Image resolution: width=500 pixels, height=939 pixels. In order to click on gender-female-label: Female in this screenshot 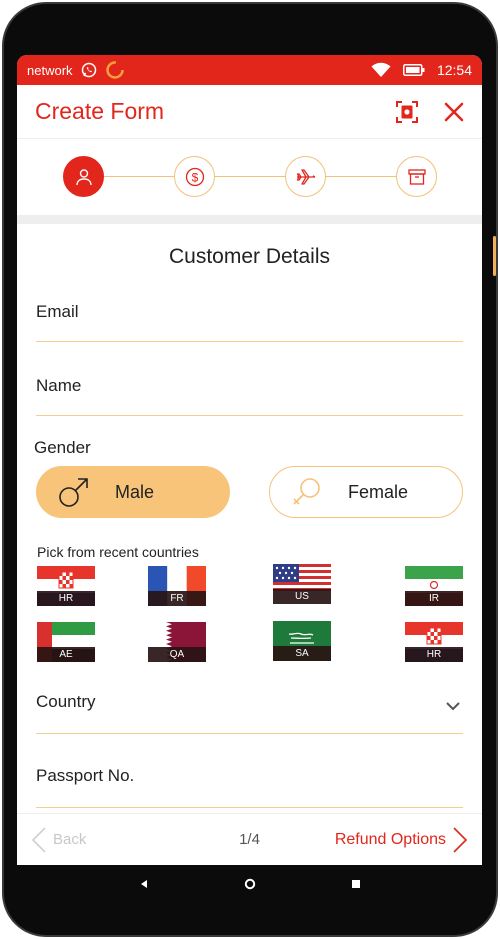, I will do `click(378, 491)`.